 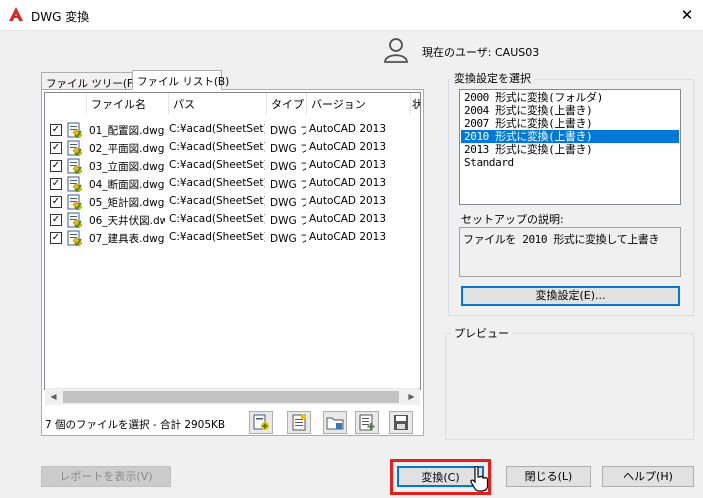 I want to click on scroll-right-icon: ▶, so click(x=411, y=397).